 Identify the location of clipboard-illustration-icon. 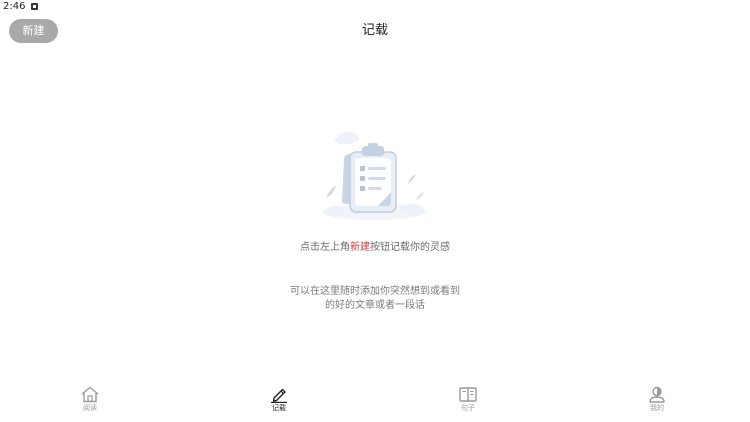
(374, 176).